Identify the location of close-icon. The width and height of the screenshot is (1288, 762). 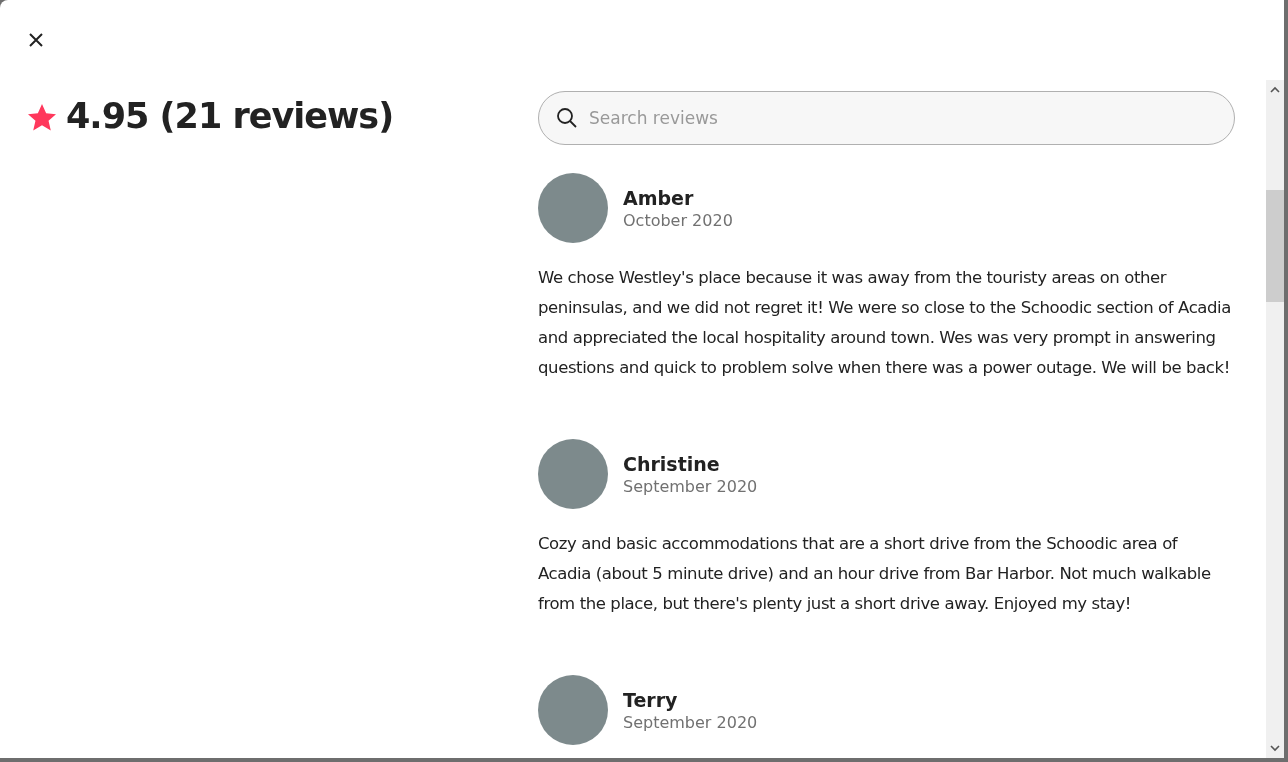
(36, 40).